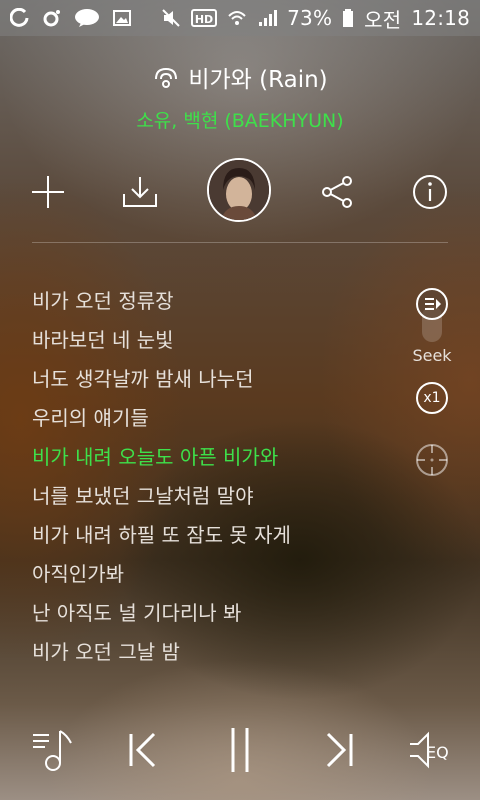  I want to click on playlist-button, so click(53, 750).